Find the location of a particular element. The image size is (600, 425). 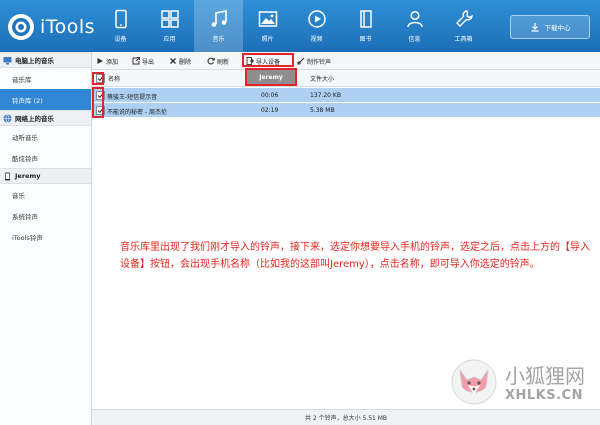

export-button: 导出 is located at coordinates (143, 61).